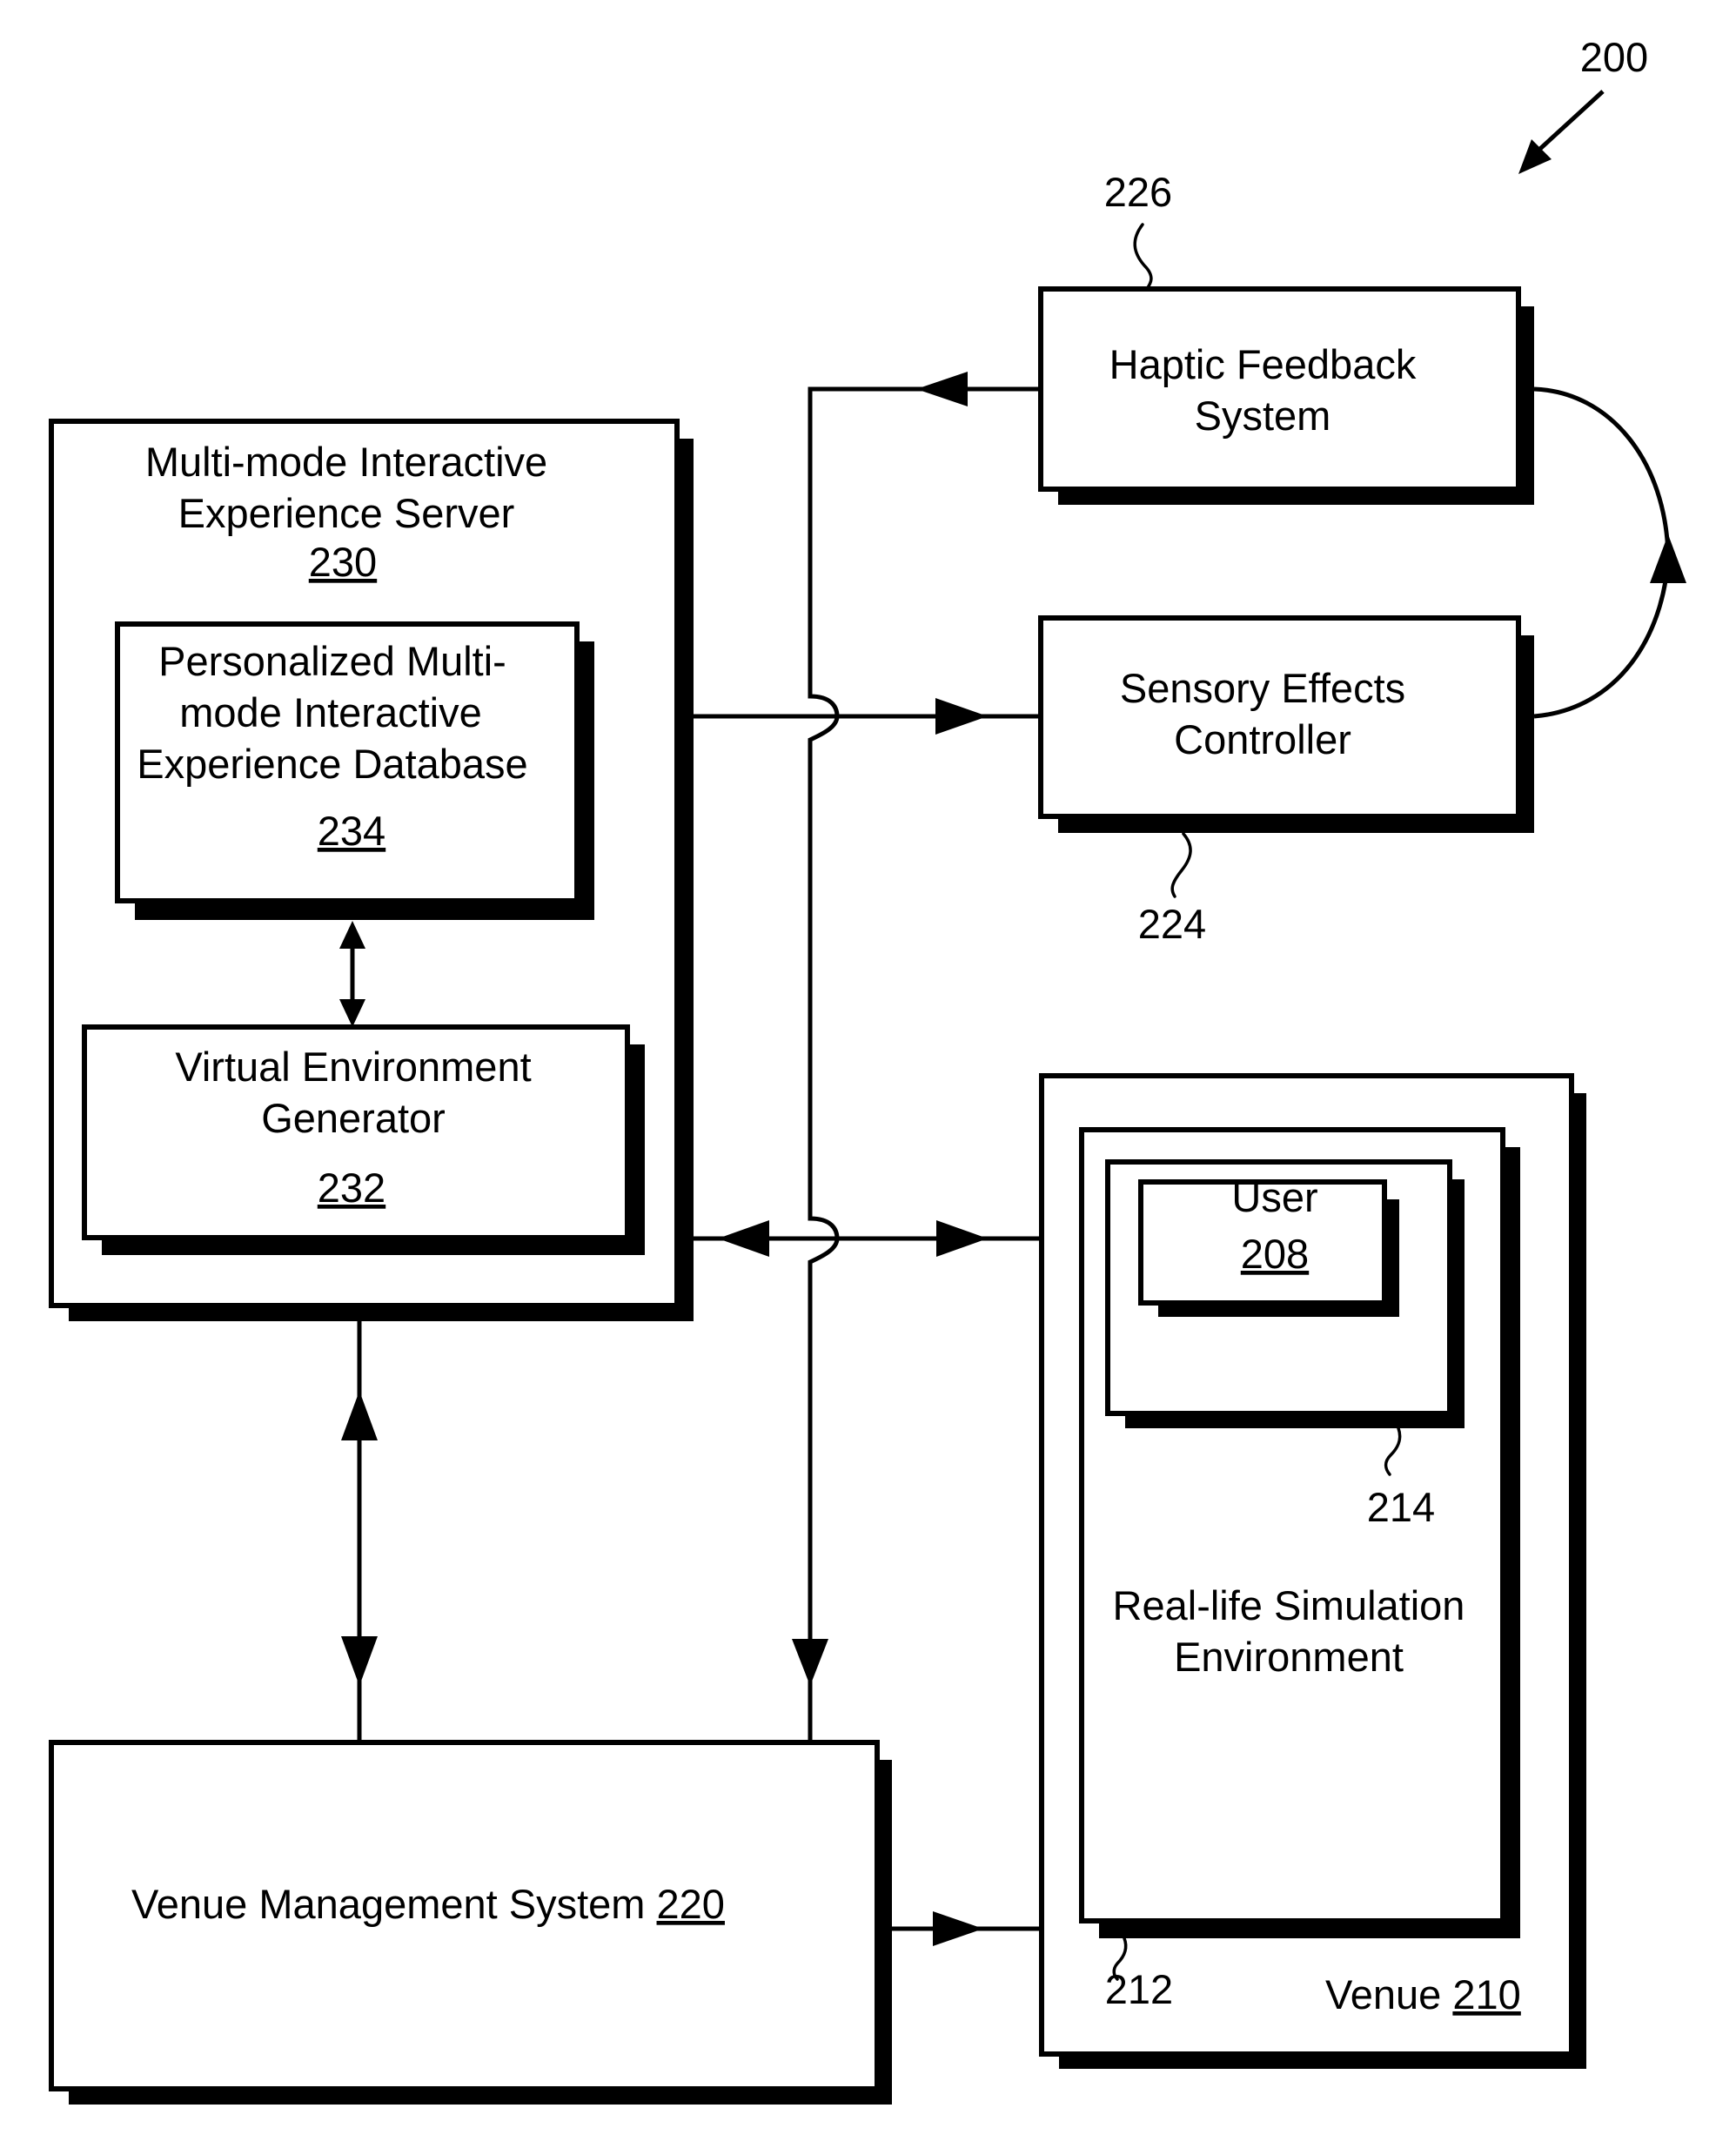  Describe the element at coordinates (1263, 416) in the screenshot. I see `haptic-title-line-2: System` at that location.